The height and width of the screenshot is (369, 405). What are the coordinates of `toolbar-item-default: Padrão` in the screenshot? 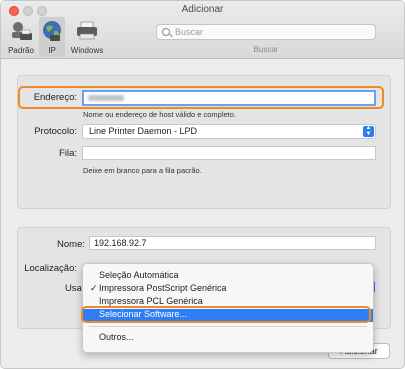 It's located at (21, 37).